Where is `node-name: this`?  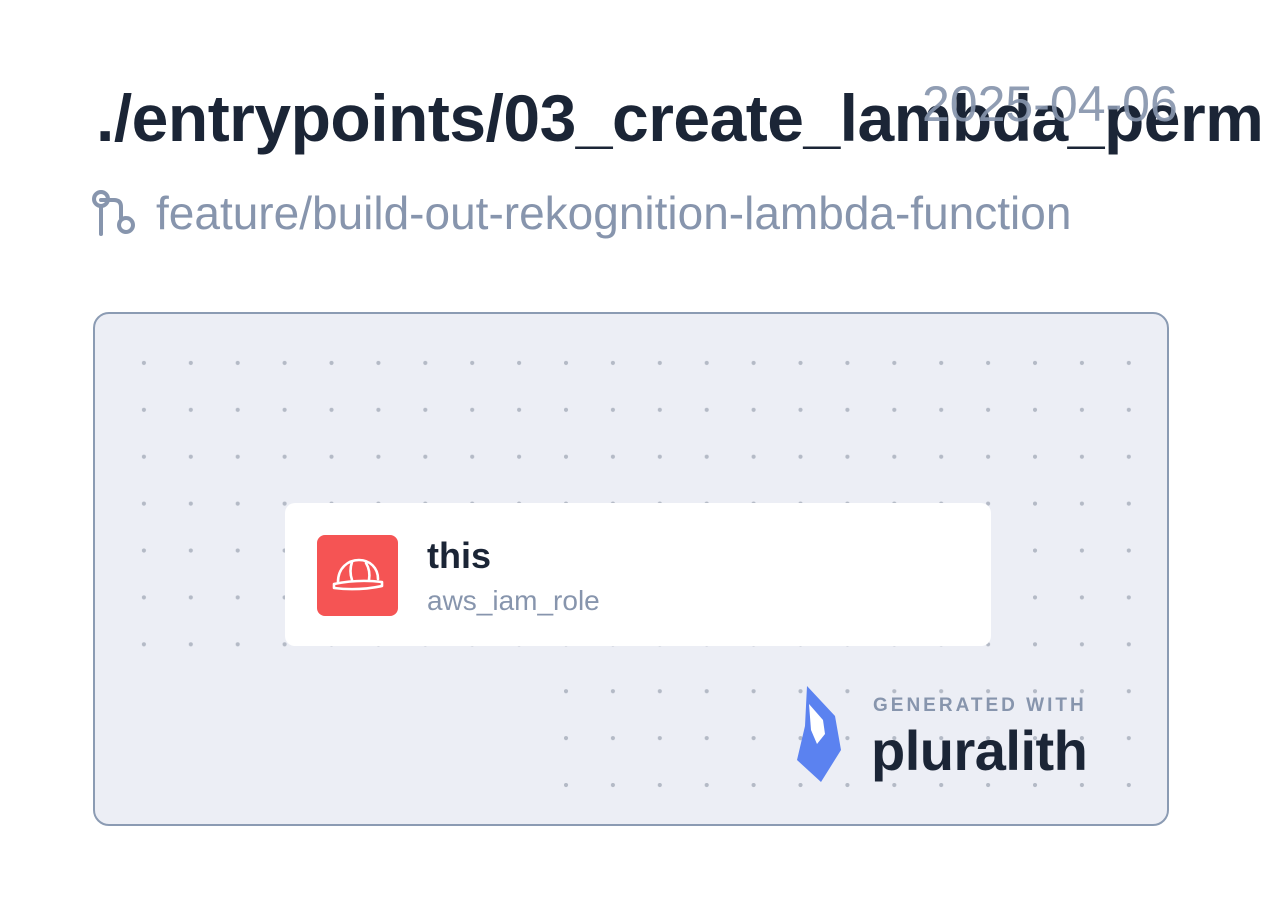 node-name: this is located at coordinates (459, 555).